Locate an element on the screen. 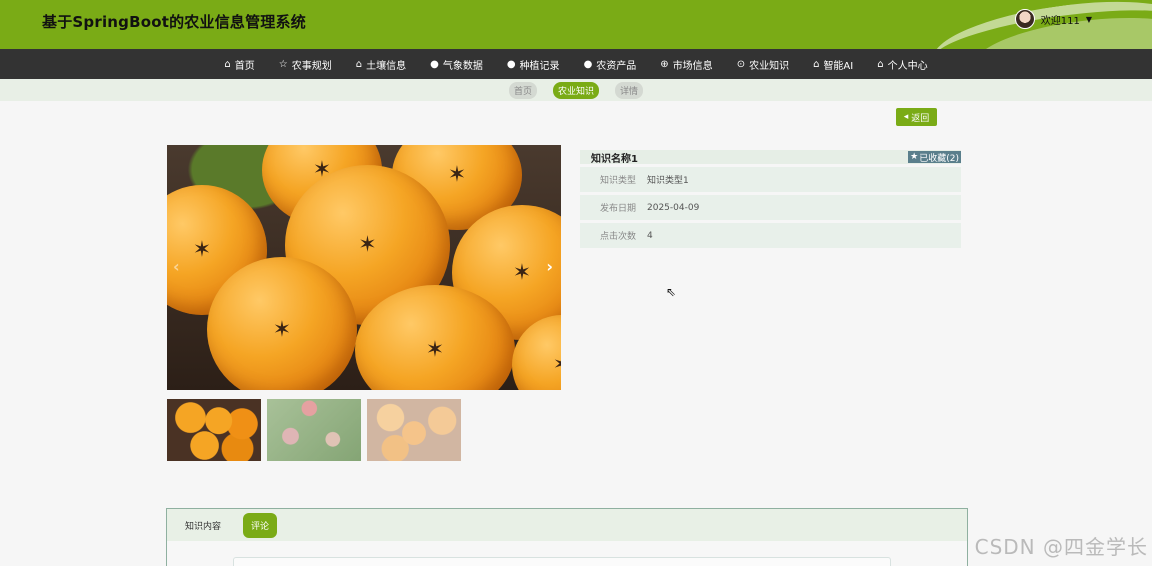 The height and width of the screenshot is (566, 1152). breadcrumb-knowledge: 农业知识 is located at coordinates (575, 90).